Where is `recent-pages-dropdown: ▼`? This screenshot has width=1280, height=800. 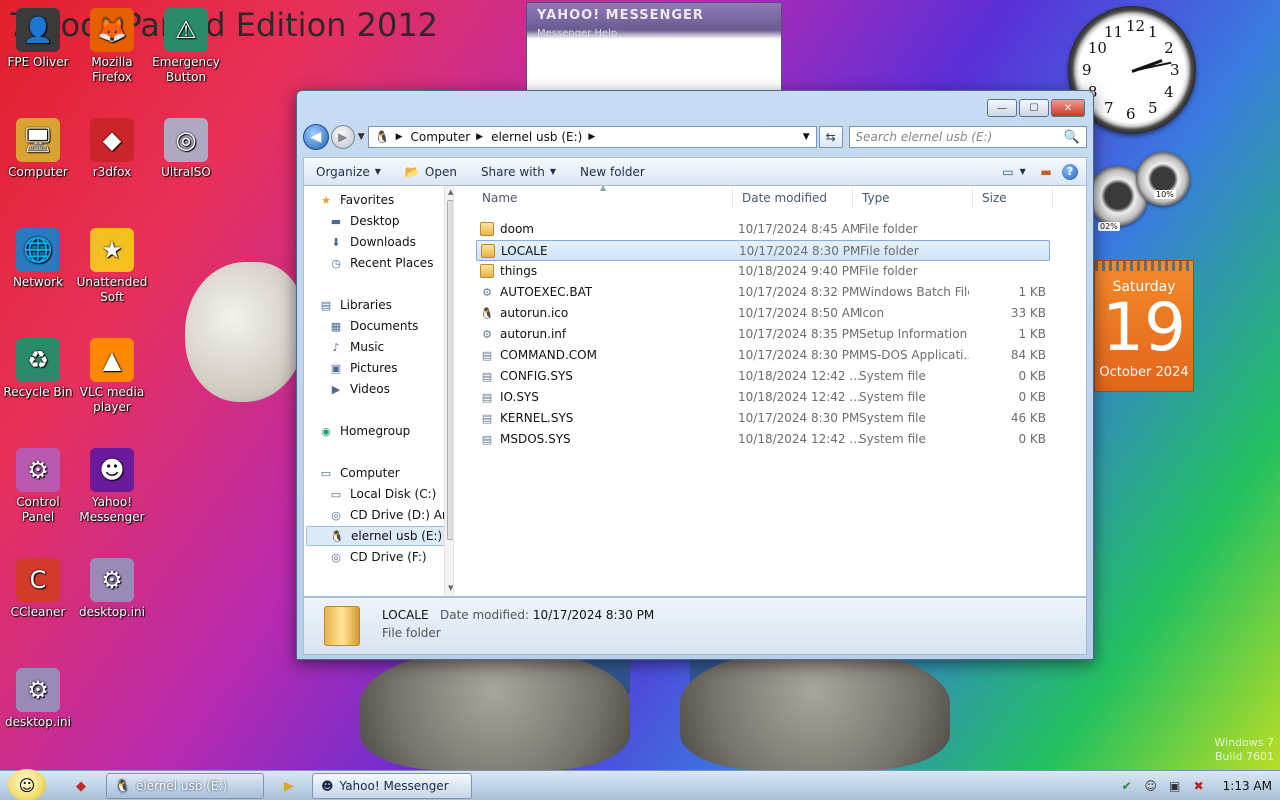
recent-pages-dropdown: ▼ is located at coordinates (361, 137).